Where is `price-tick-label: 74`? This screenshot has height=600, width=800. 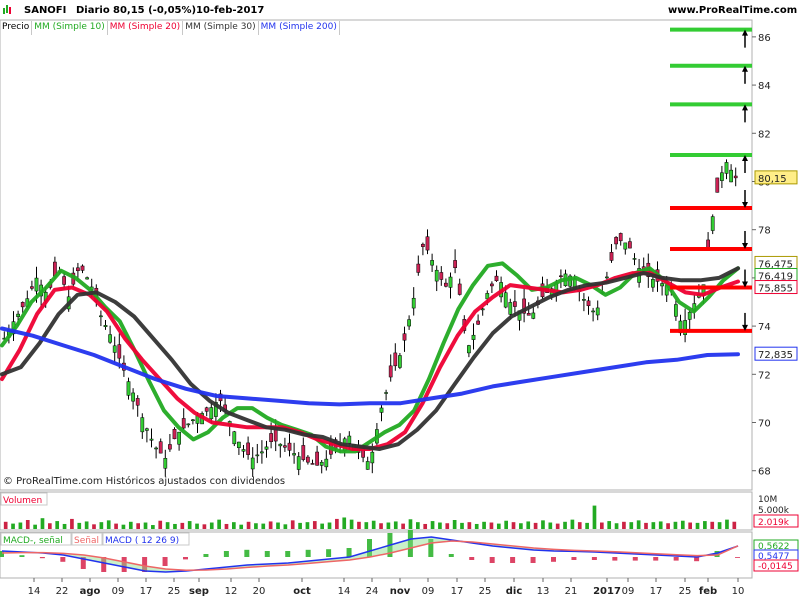 price-tick-label: 74 is located at coordinates (764, 327).